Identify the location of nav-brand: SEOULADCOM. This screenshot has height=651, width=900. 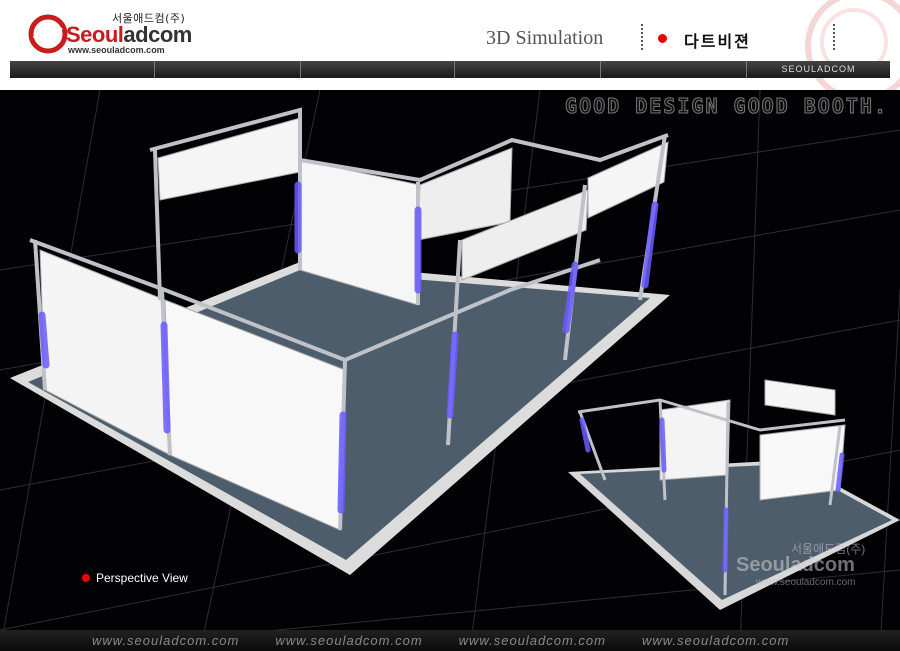
(818, 69).